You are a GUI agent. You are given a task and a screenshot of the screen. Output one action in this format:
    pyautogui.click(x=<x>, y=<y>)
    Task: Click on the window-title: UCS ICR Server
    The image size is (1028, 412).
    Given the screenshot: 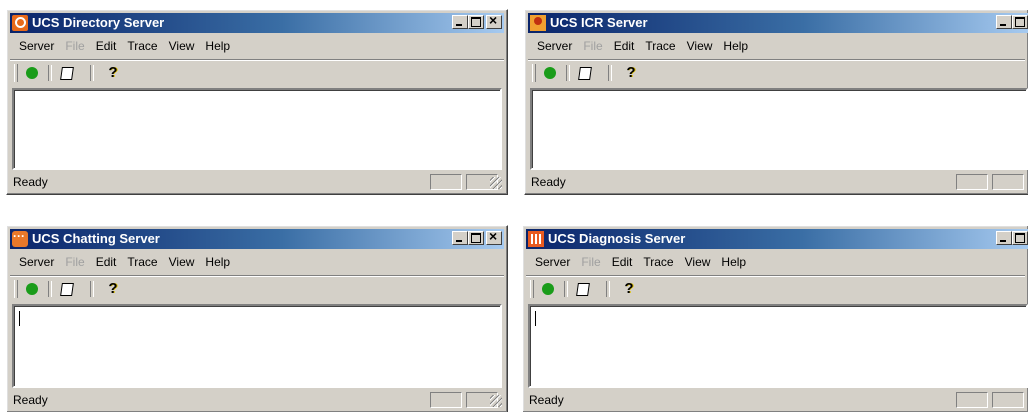 What is the action you would take?
    pyautogui.click(x=599, y=22)
    